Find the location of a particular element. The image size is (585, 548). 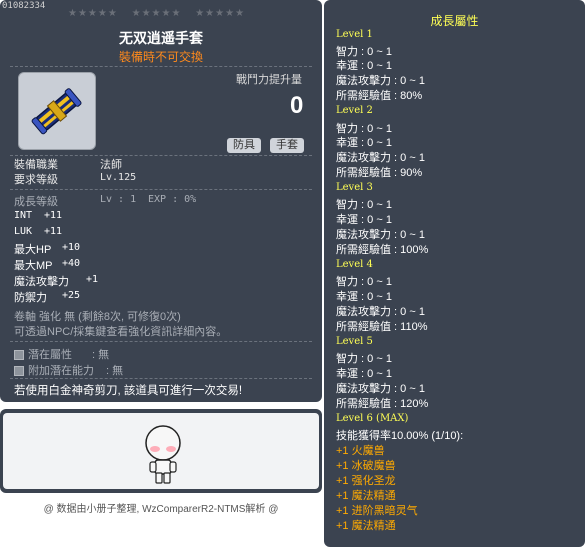

potential-value: : 無 is located at coordinates (101, 355).